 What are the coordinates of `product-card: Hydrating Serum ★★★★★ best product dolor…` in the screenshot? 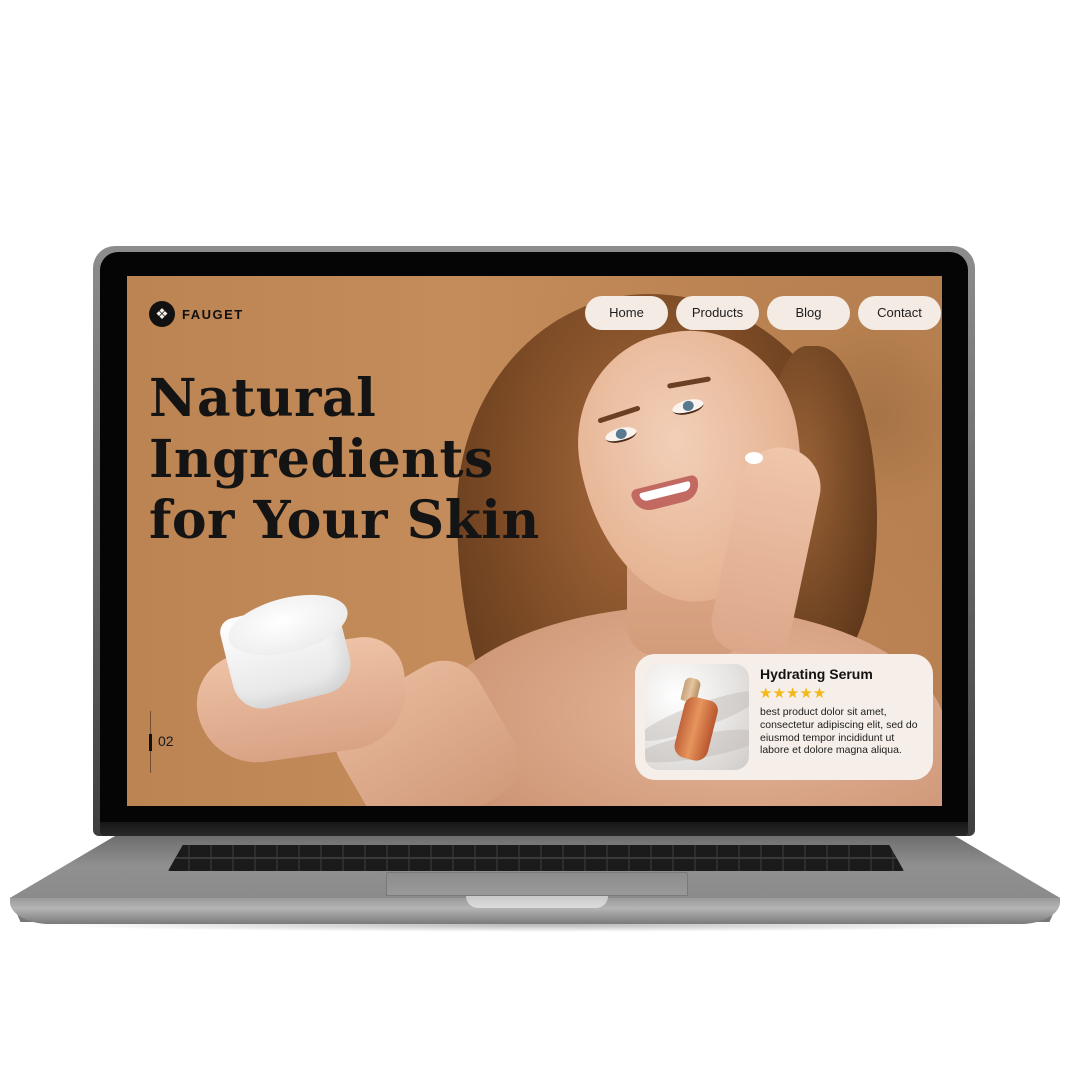 It's located at (784, 717).